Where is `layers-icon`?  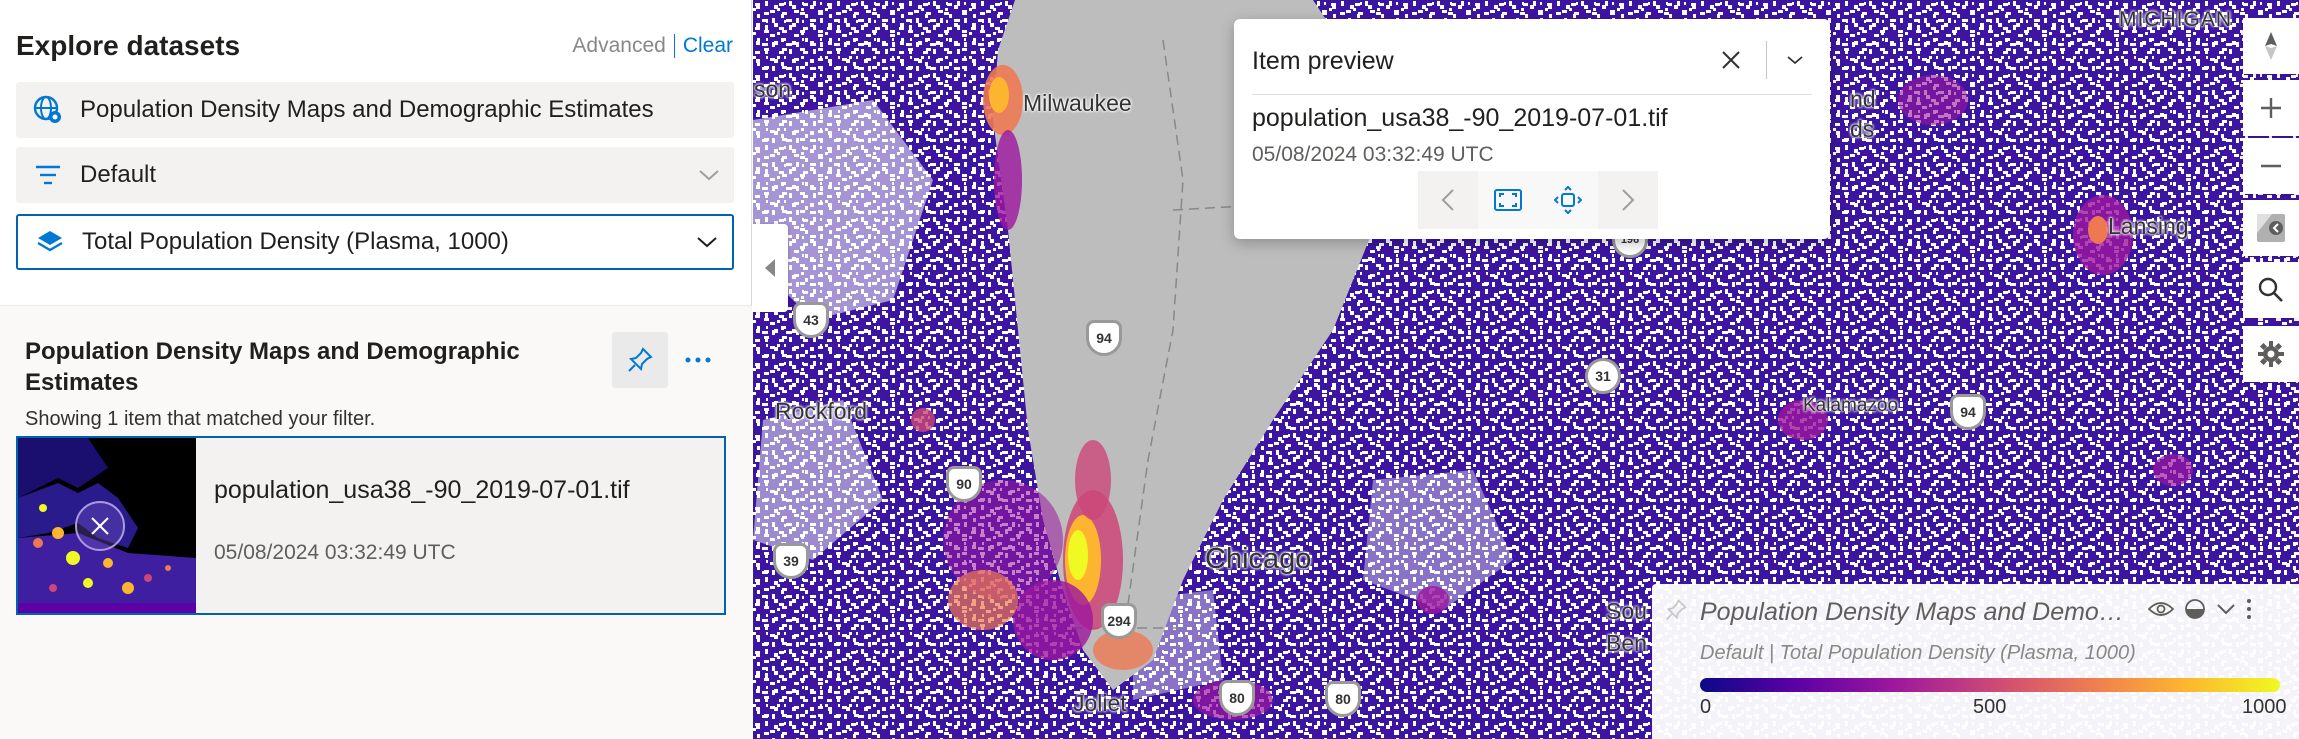
layers-icon is located at coordinates (50, 242).